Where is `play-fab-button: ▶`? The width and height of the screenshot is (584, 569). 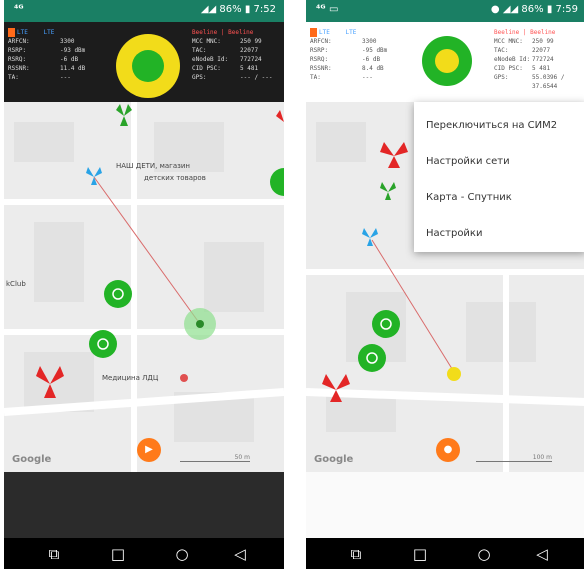
play-fab-button: ▶ is located at coordinates (149, 450).